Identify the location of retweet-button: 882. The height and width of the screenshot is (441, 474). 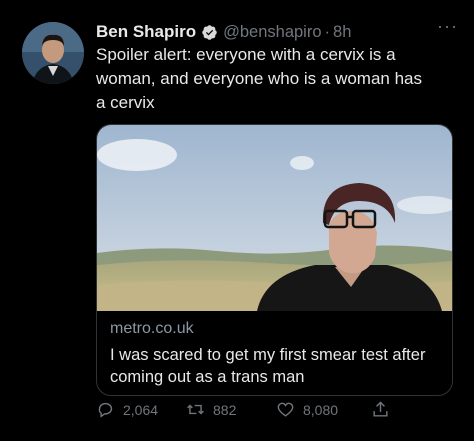
(211, 409).